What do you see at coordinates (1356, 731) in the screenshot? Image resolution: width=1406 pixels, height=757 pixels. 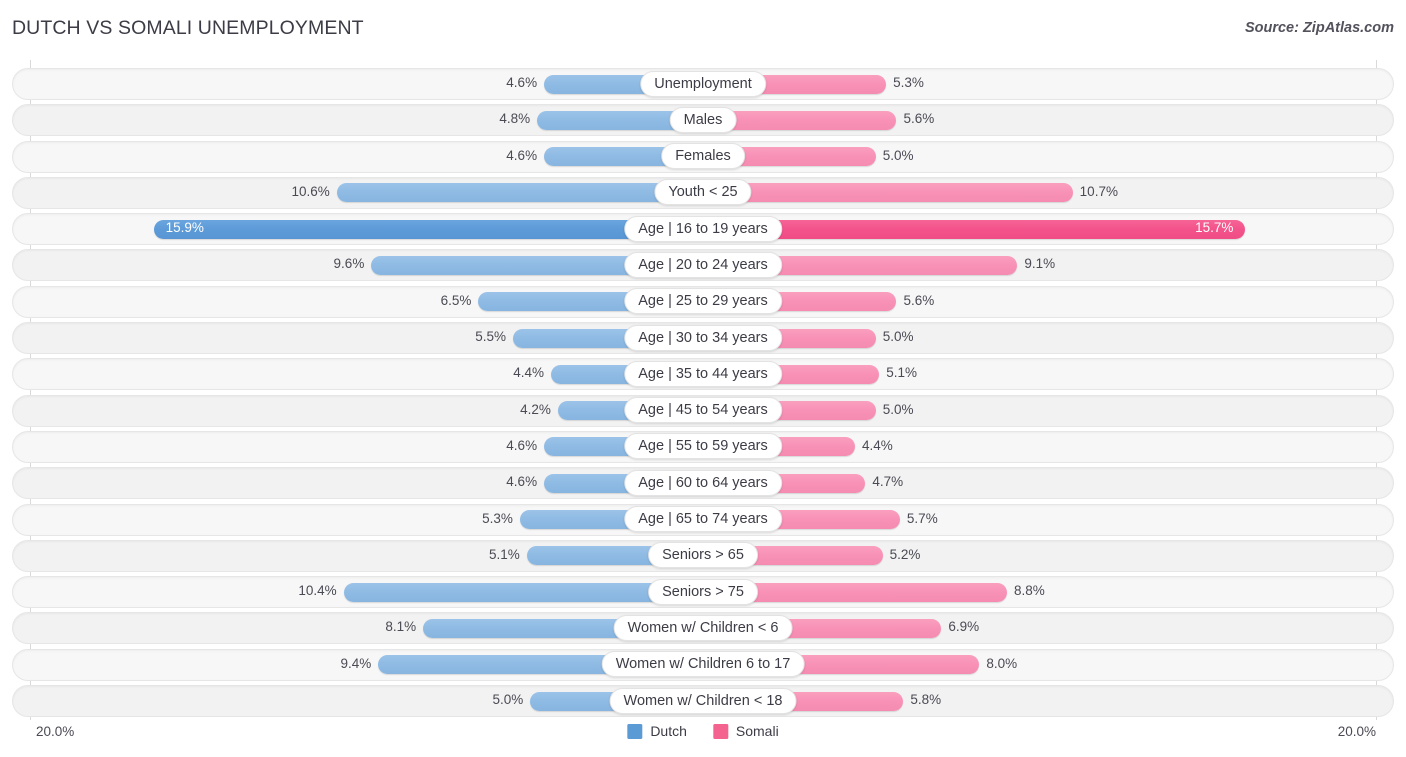 I see `axis-right-max-label: 20.0%` at bounding box center [1356, 731].